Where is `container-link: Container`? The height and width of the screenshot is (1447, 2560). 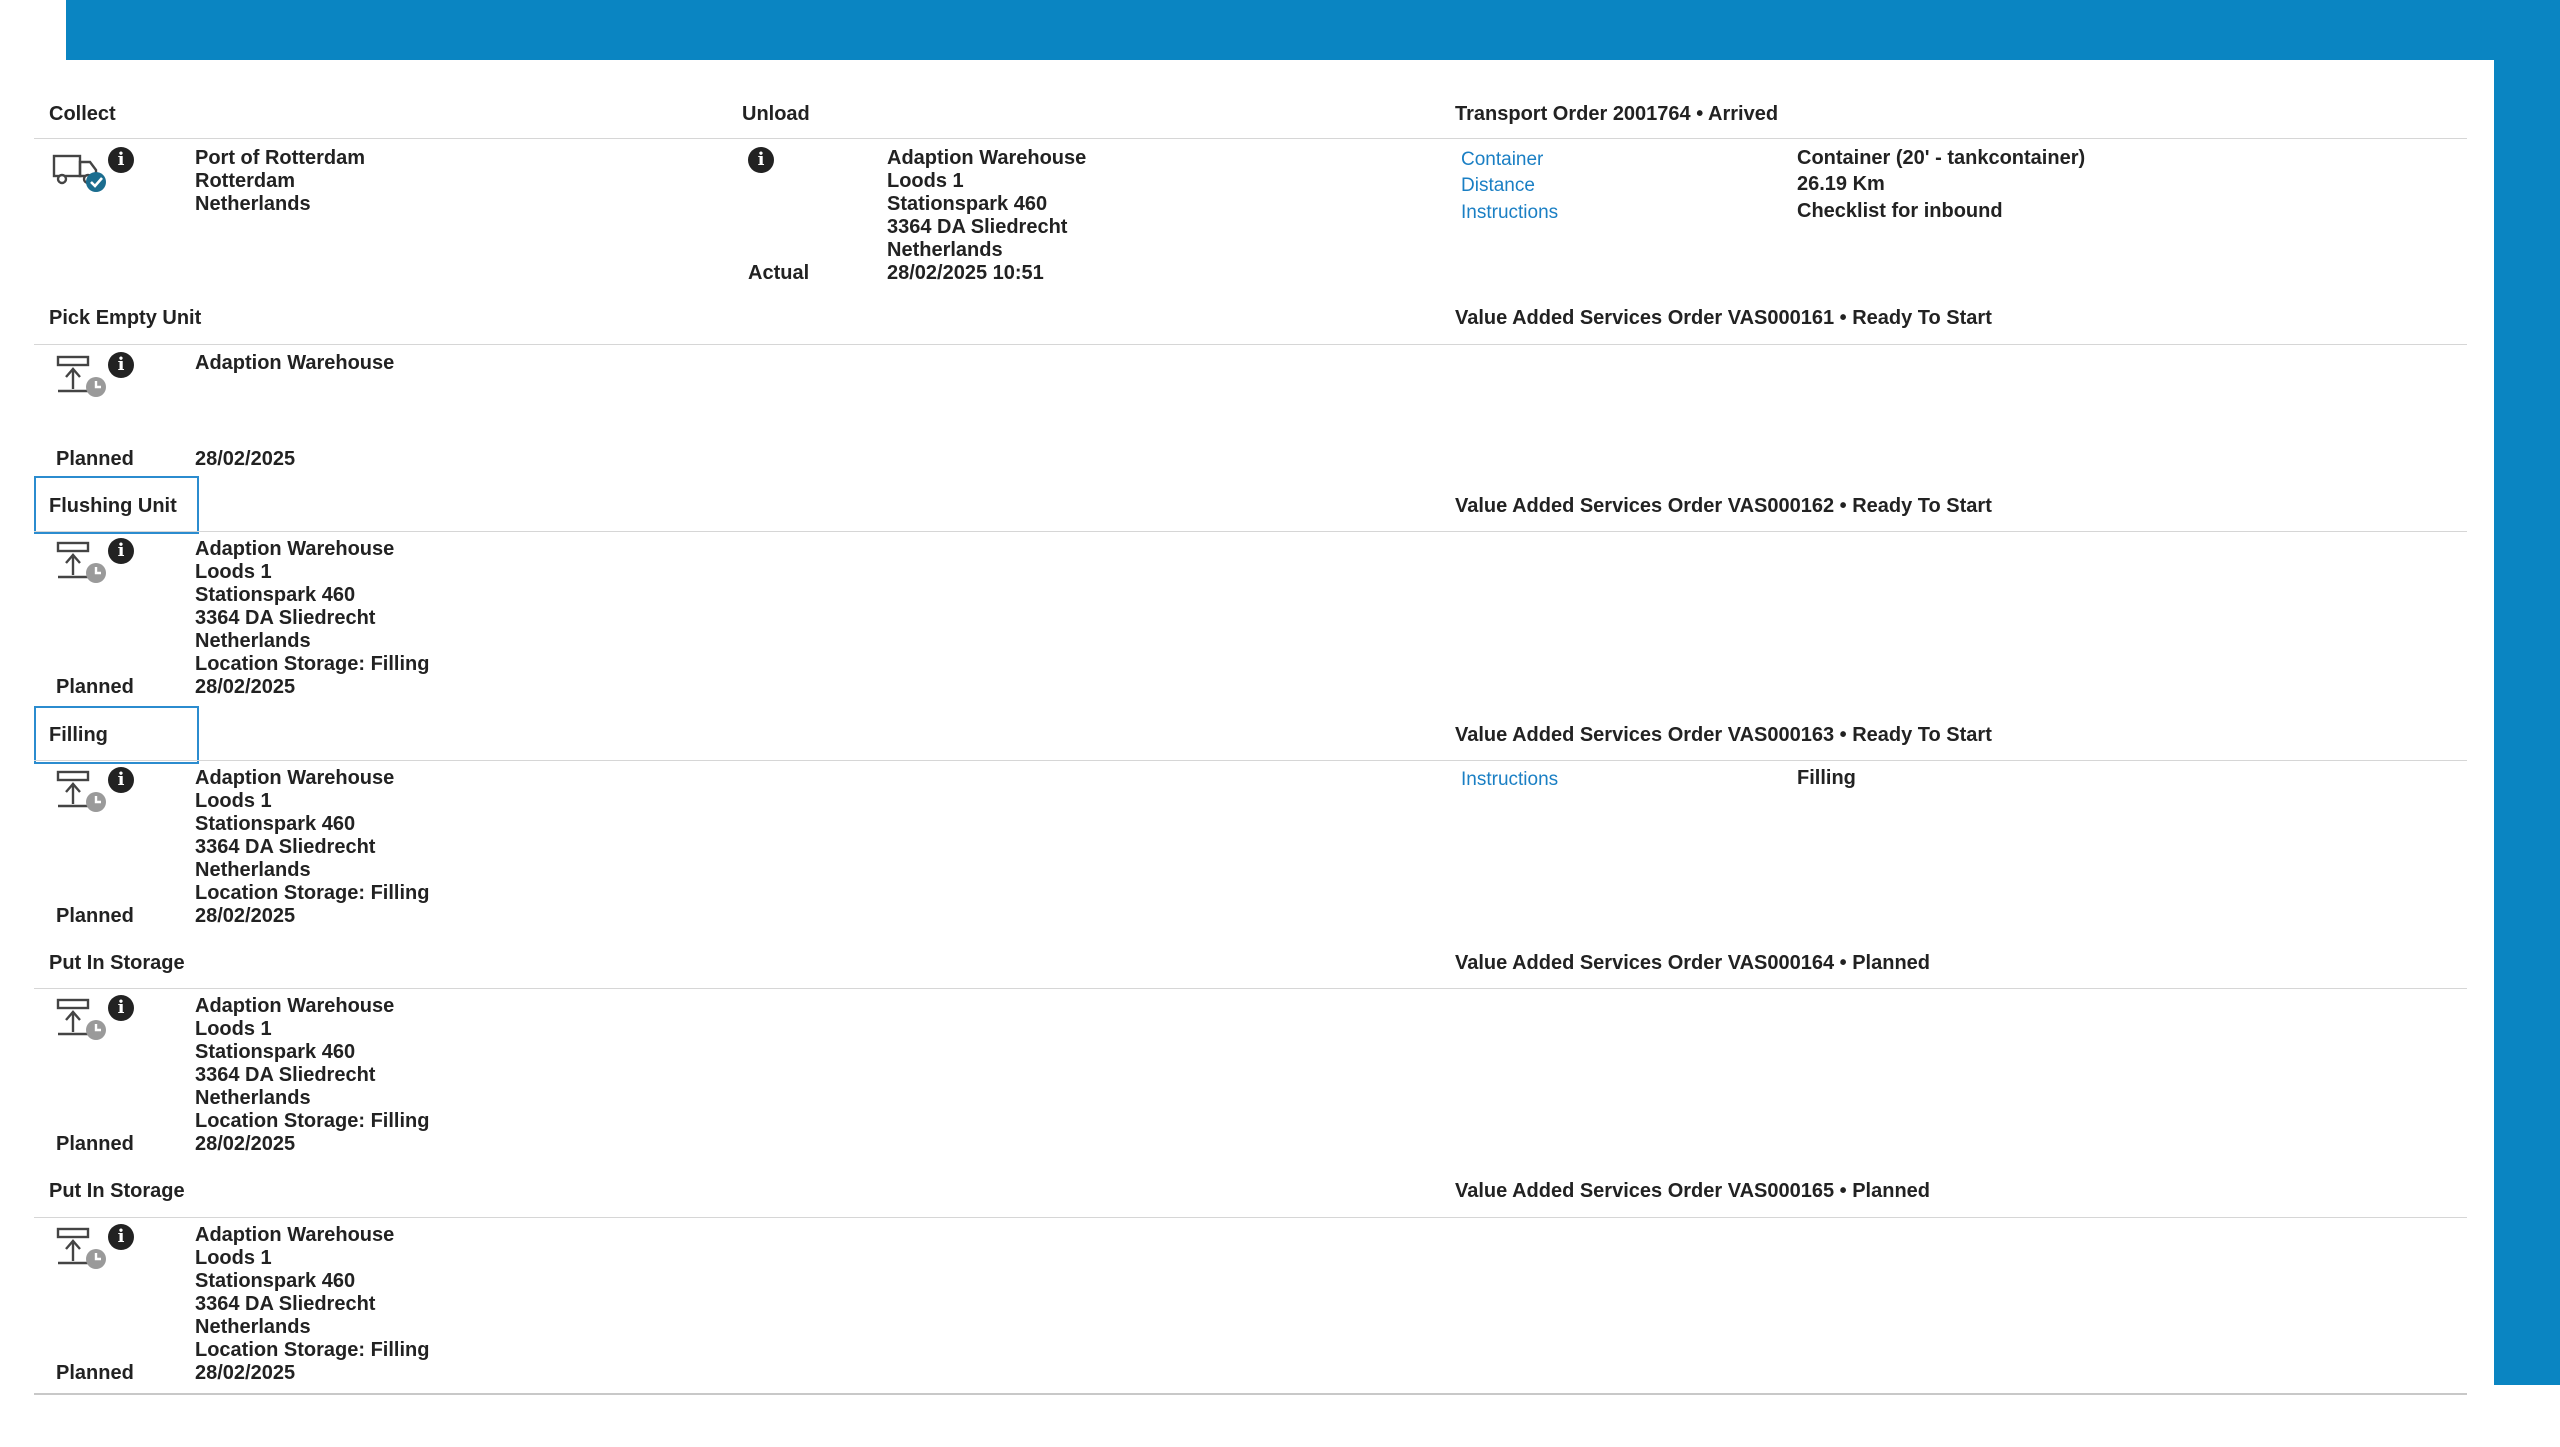 container-link: Container is located at coordinates (1502, 160).